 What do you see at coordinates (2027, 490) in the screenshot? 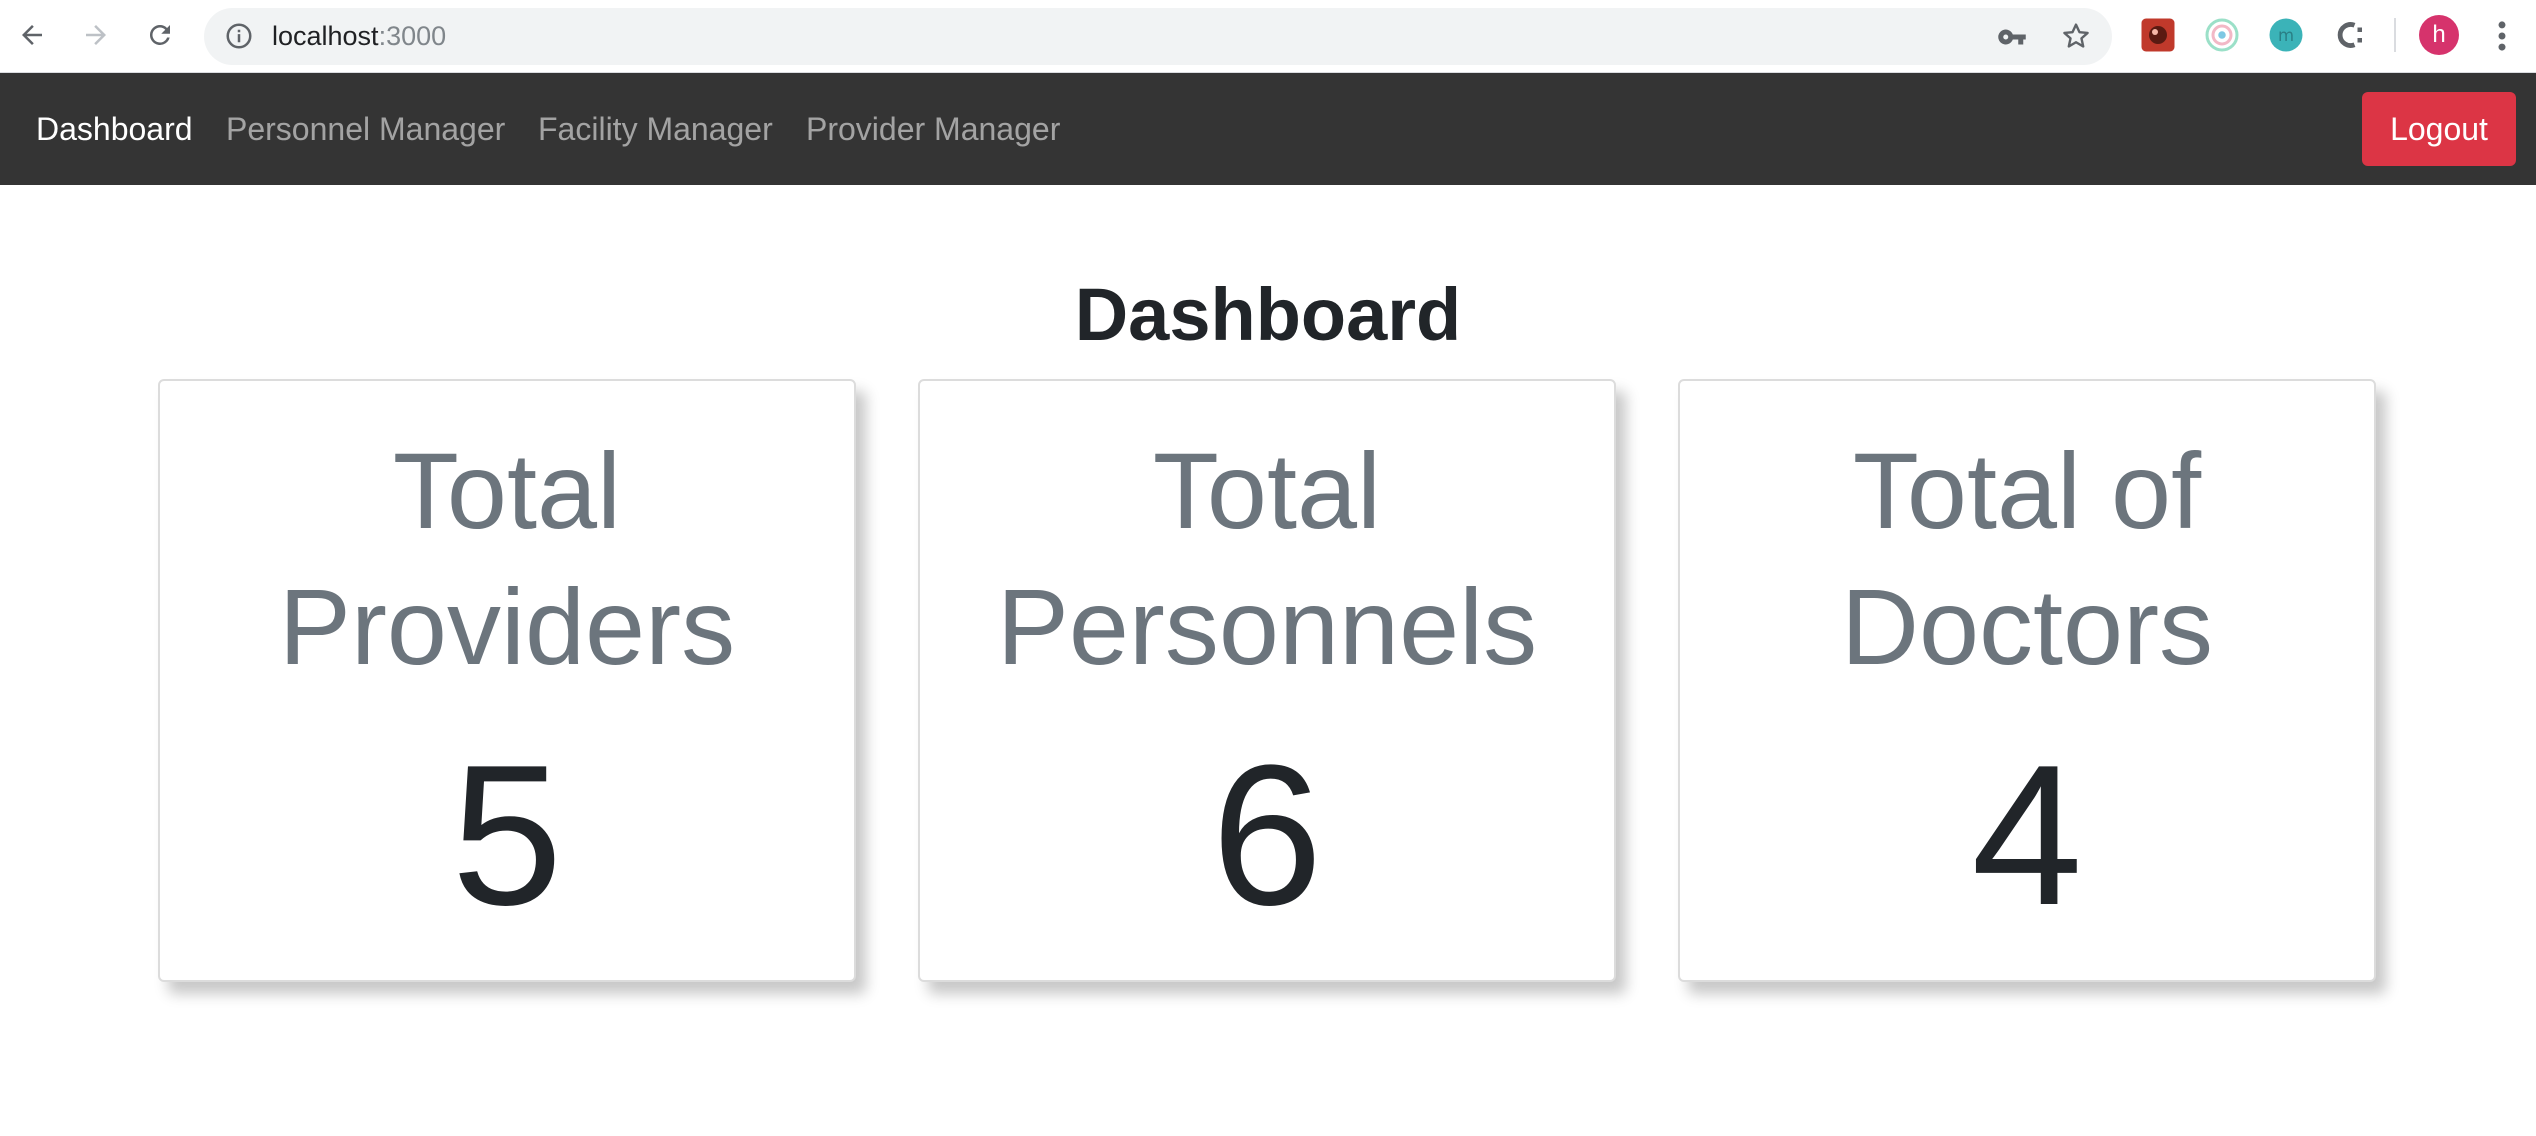
I see `card-title-line1: Total of` at bounding box center [2027, 490].